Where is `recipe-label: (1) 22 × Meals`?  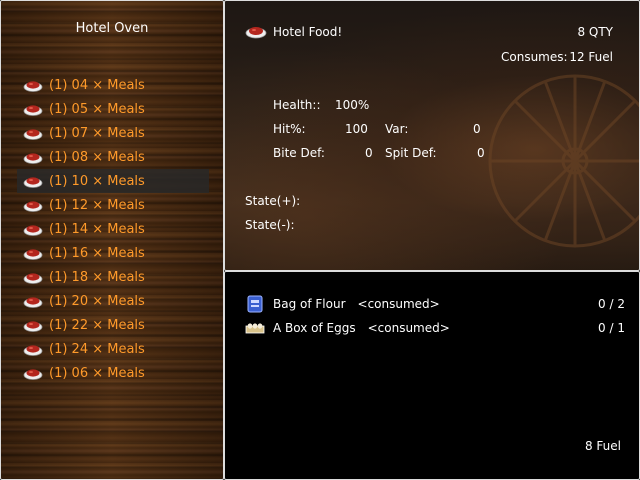
recipe-label: (1) 22 × Meals is located at coordinates (97, 325).